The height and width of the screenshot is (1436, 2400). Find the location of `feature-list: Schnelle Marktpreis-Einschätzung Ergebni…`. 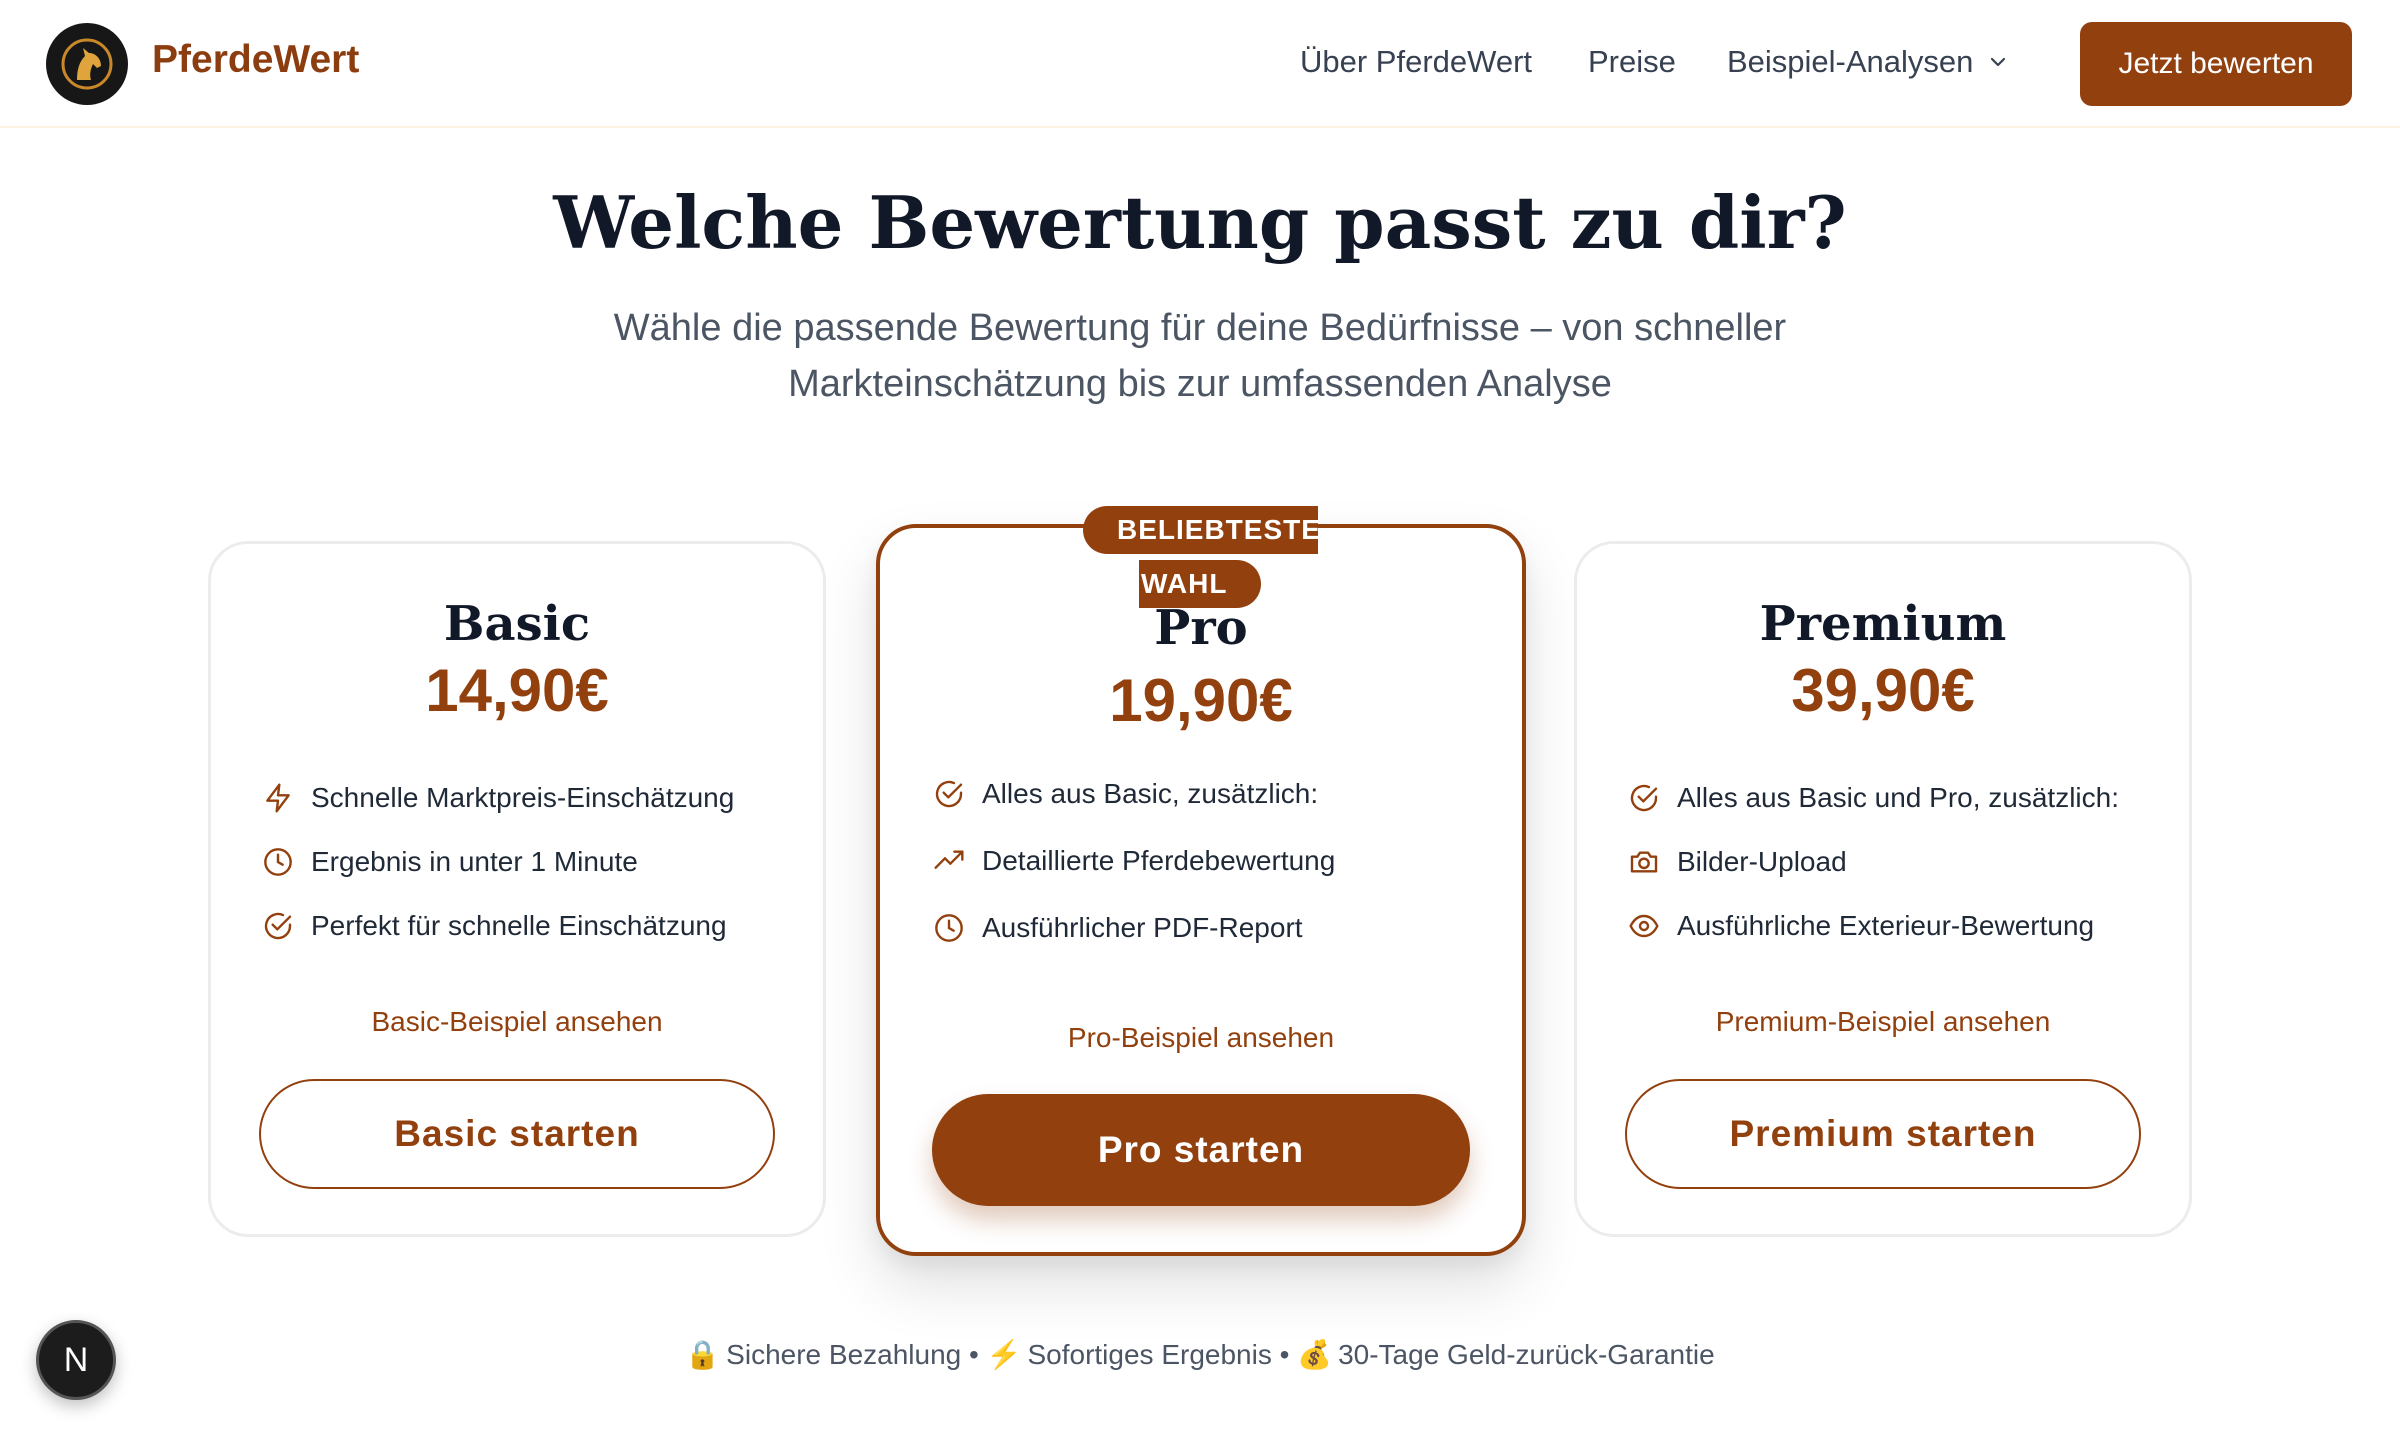

feature-list: Schnelle Marktpreis-Einschätzung Ergebni… is located at coordinates (497, 862).